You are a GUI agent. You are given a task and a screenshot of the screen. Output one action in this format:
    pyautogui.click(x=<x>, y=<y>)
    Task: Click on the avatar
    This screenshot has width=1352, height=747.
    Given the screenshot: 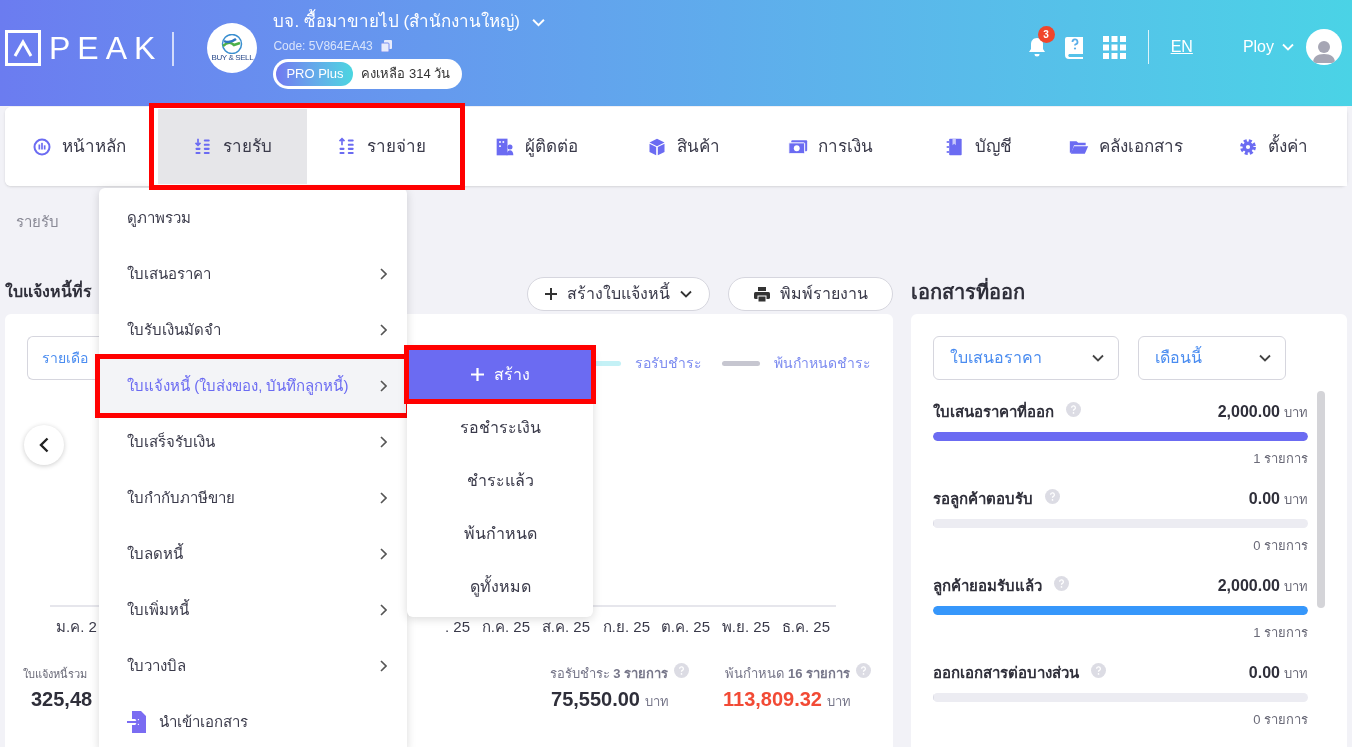 What is the action you would take?
    pyautogui.click(x=1324, y=47)
    